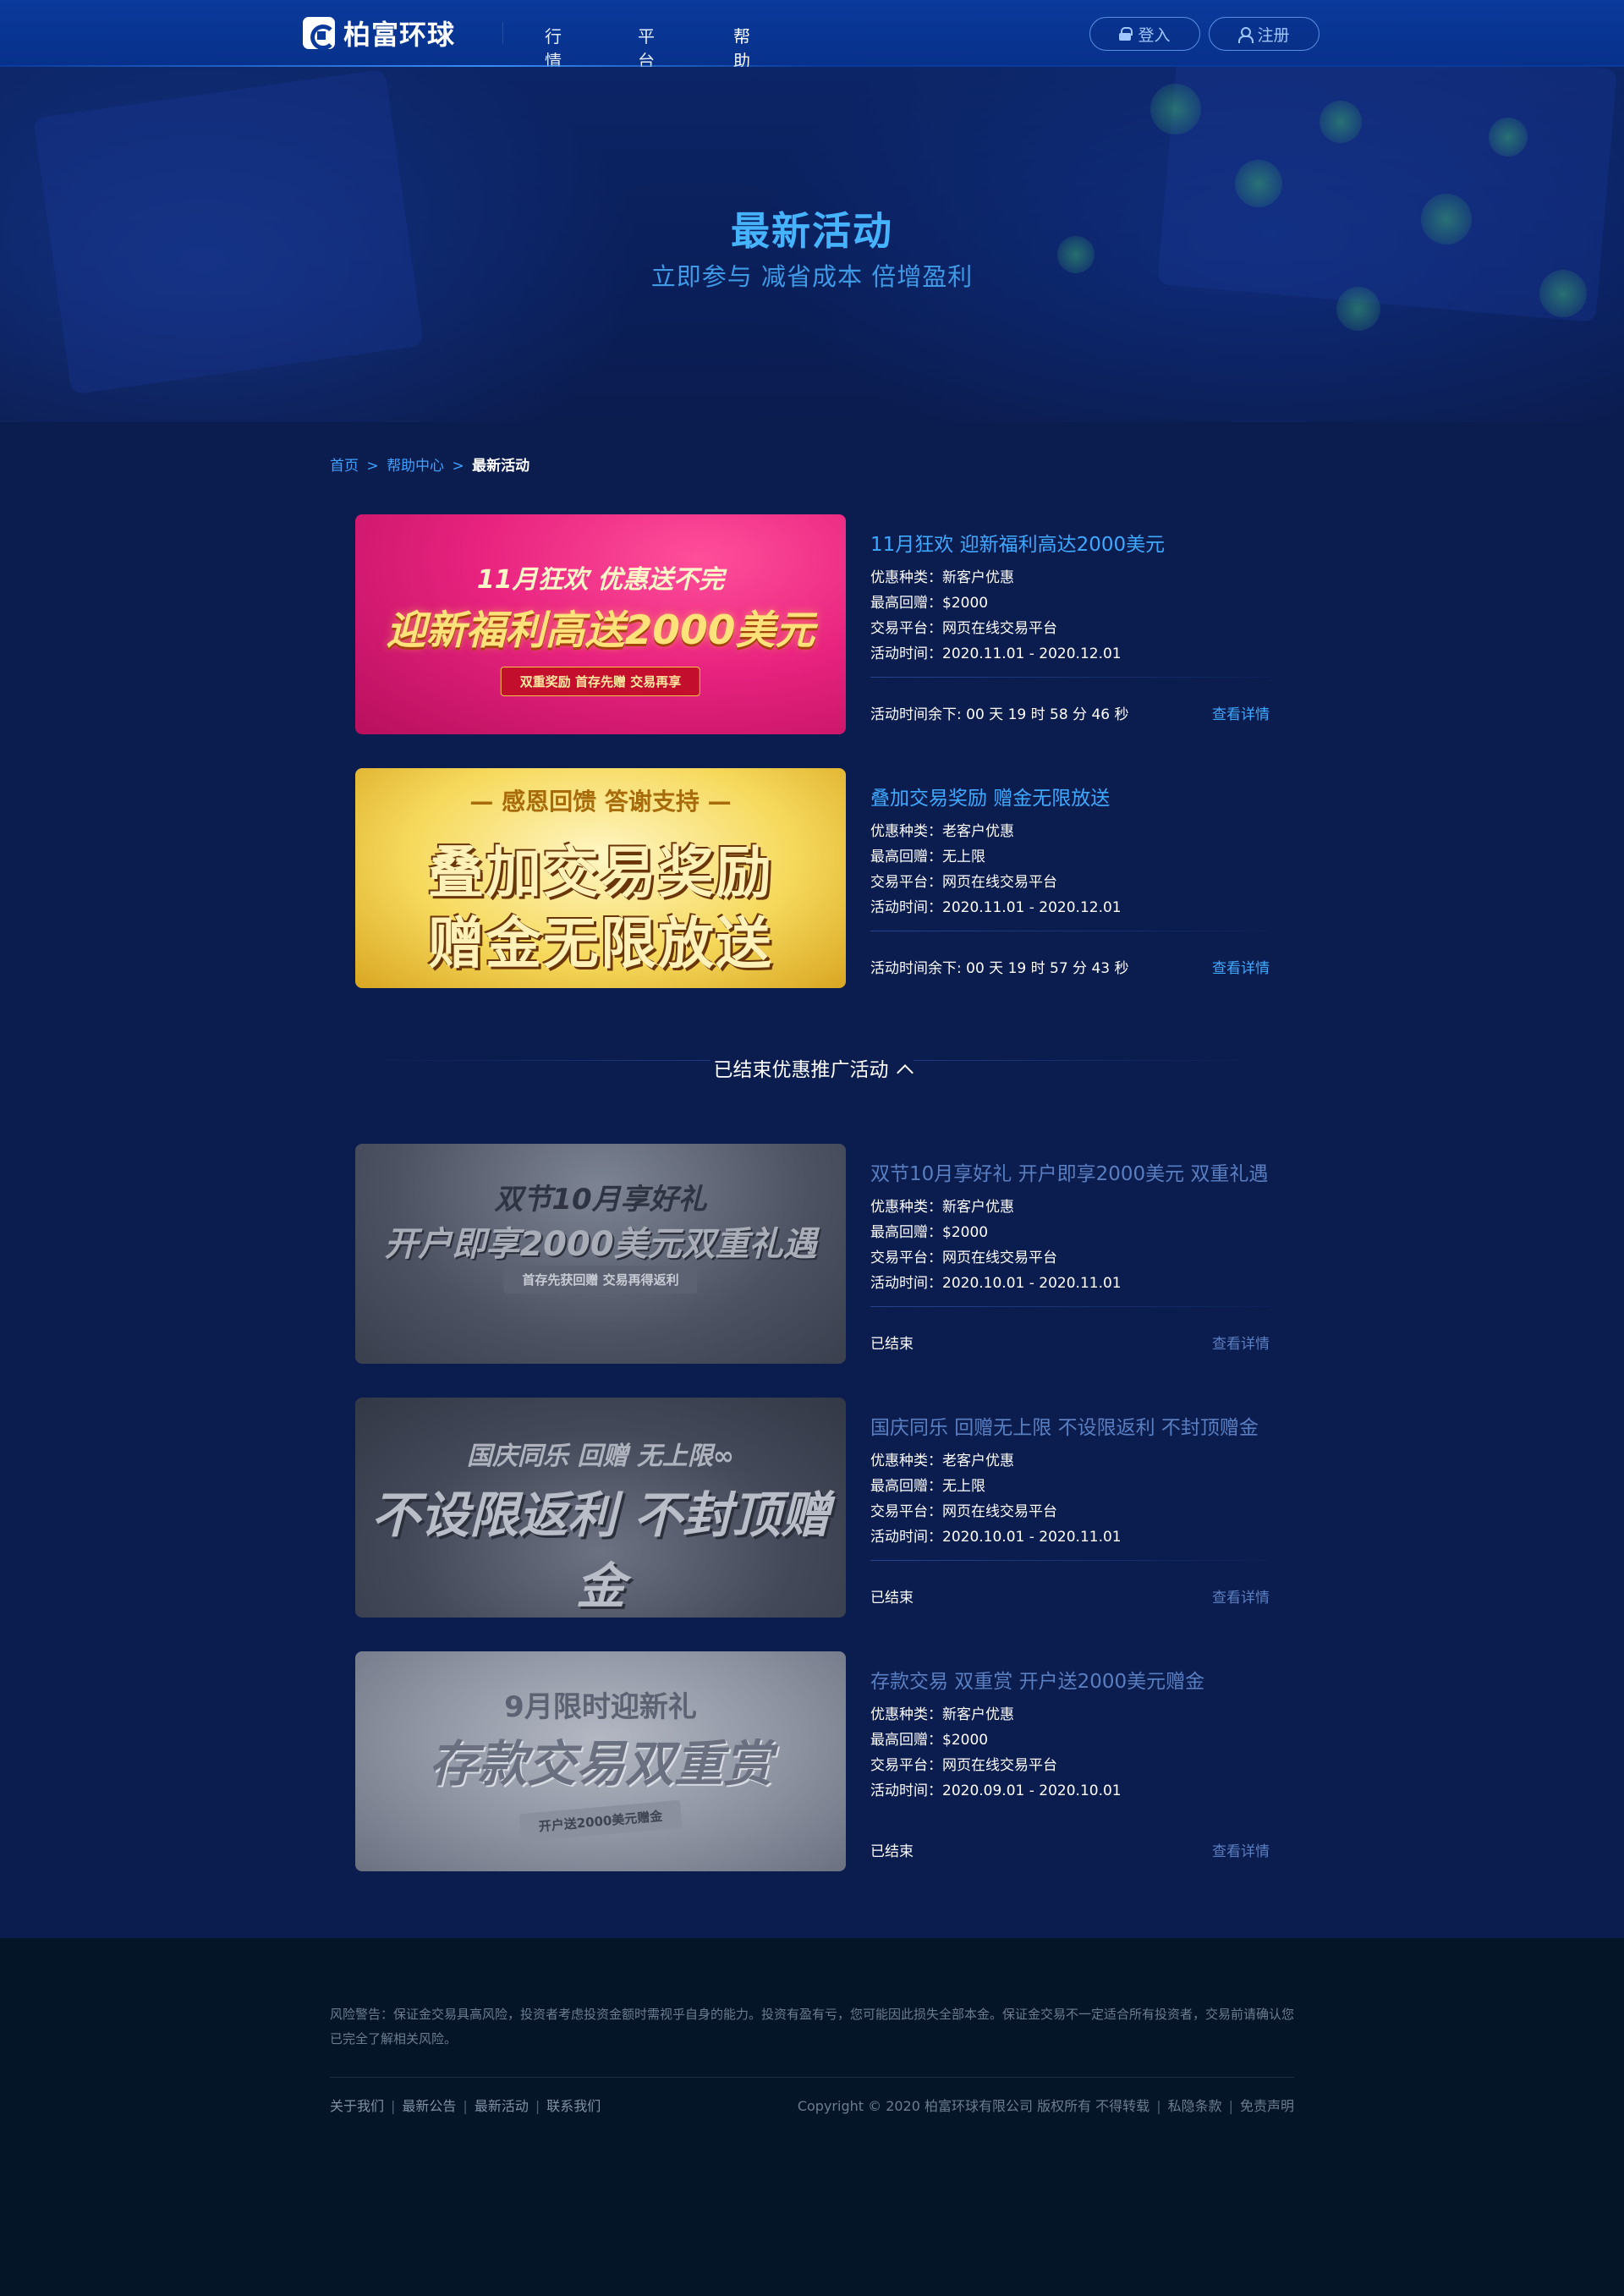 This screenshot has width=1624, height=2296. What do you see at coordinates (996, 1281) in the screenshot?
I see `activity-time-row: 活动时间：2020.10.01 - 2020.11.01` at bounding box center [996, 1281].